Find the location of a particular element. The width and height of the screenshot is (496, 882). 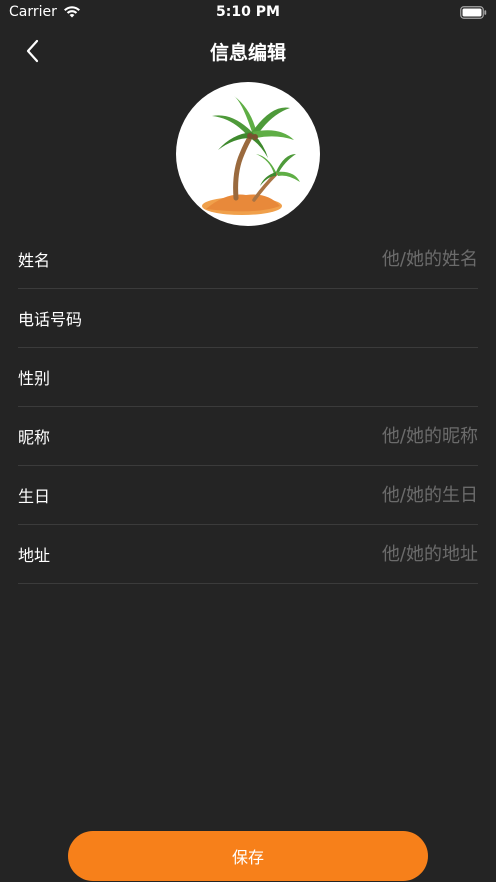

form-row-phone: 电话号码 is located at coordinates (248, 318).